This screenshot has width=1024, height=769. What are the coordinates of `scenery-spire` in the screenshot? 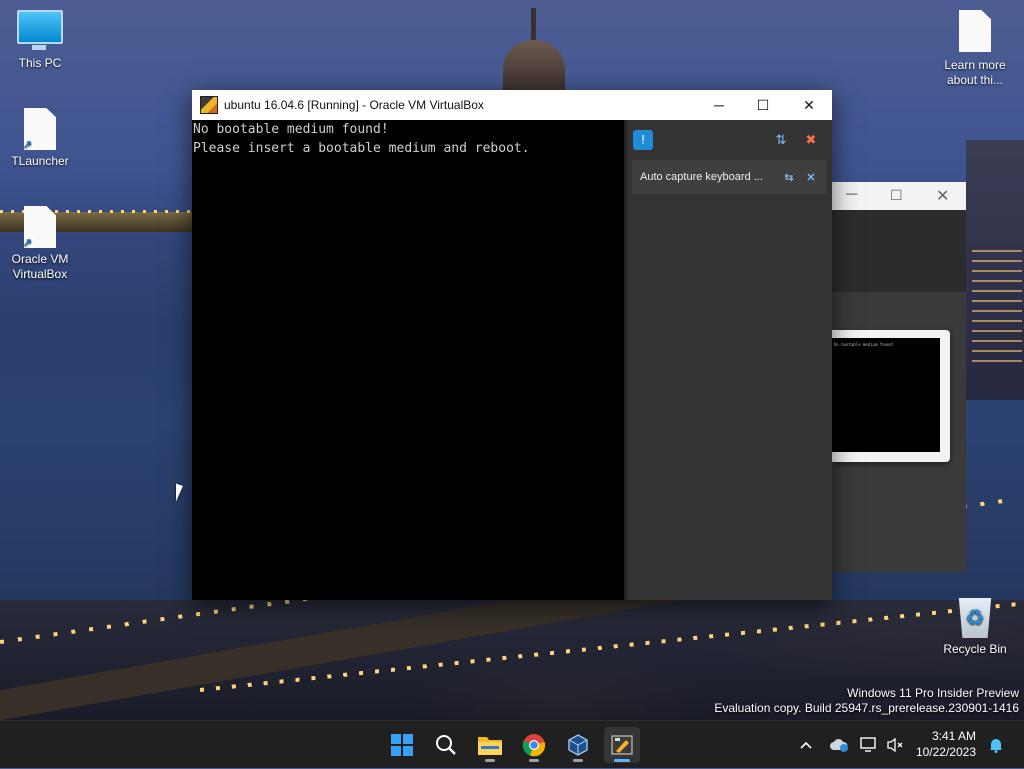 It's located at (533, 26).